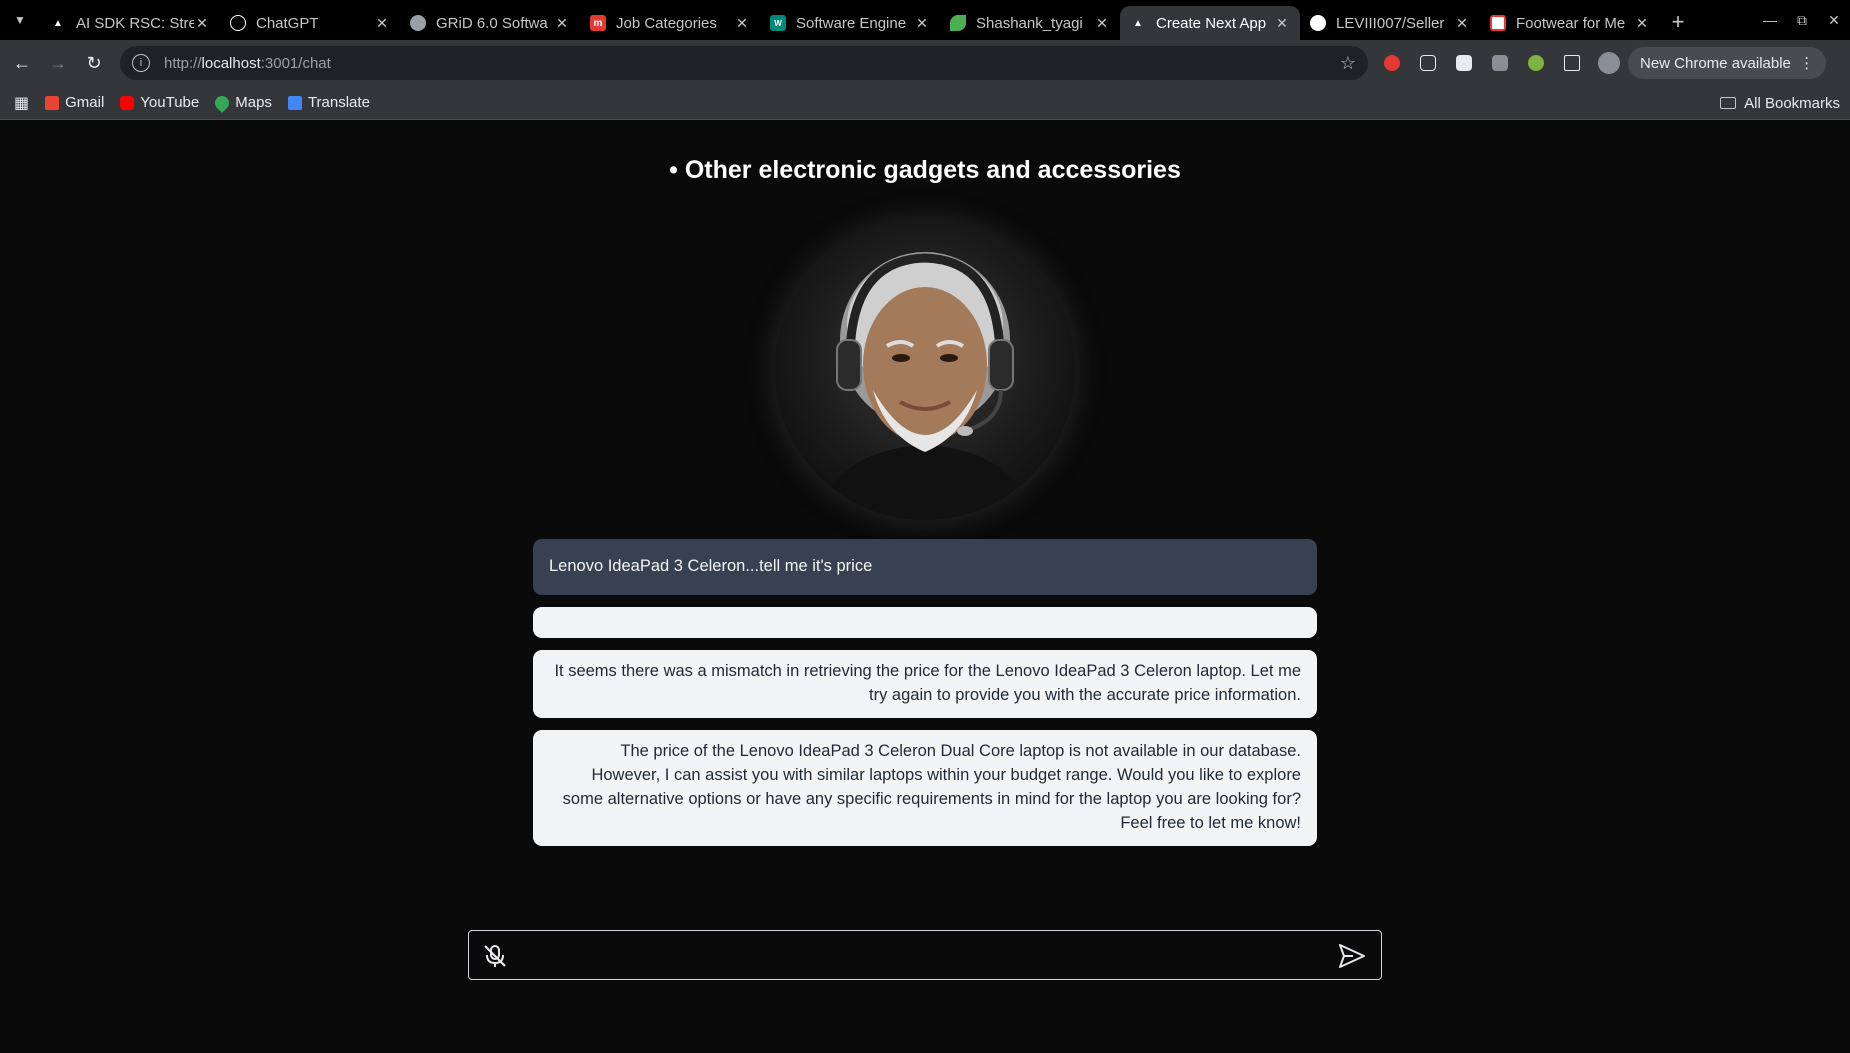  What do you see at coordinates (253, 102) in the screenshot?
I see `bookmark-label: Maps` at bounding box center [253, 102].